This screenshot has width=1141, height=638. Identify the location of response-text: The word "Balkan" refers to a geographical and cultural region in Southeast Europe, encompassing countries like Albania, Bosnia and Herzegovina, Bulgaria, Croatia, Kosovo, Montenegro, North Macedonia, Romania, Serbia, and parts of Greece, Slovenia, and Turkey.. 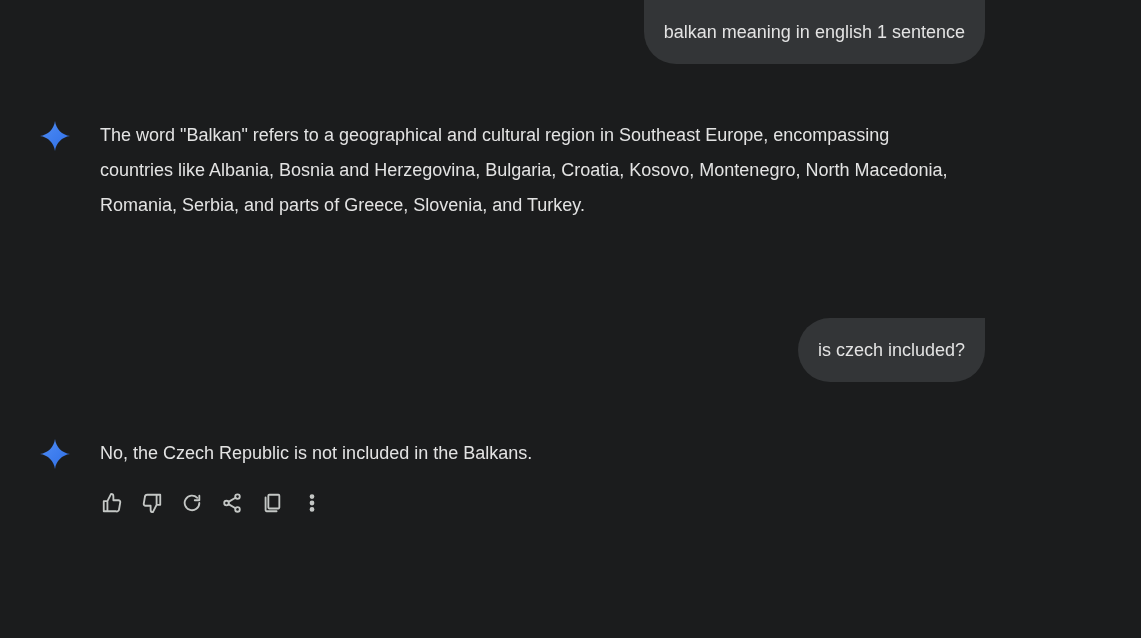
(524, 170).